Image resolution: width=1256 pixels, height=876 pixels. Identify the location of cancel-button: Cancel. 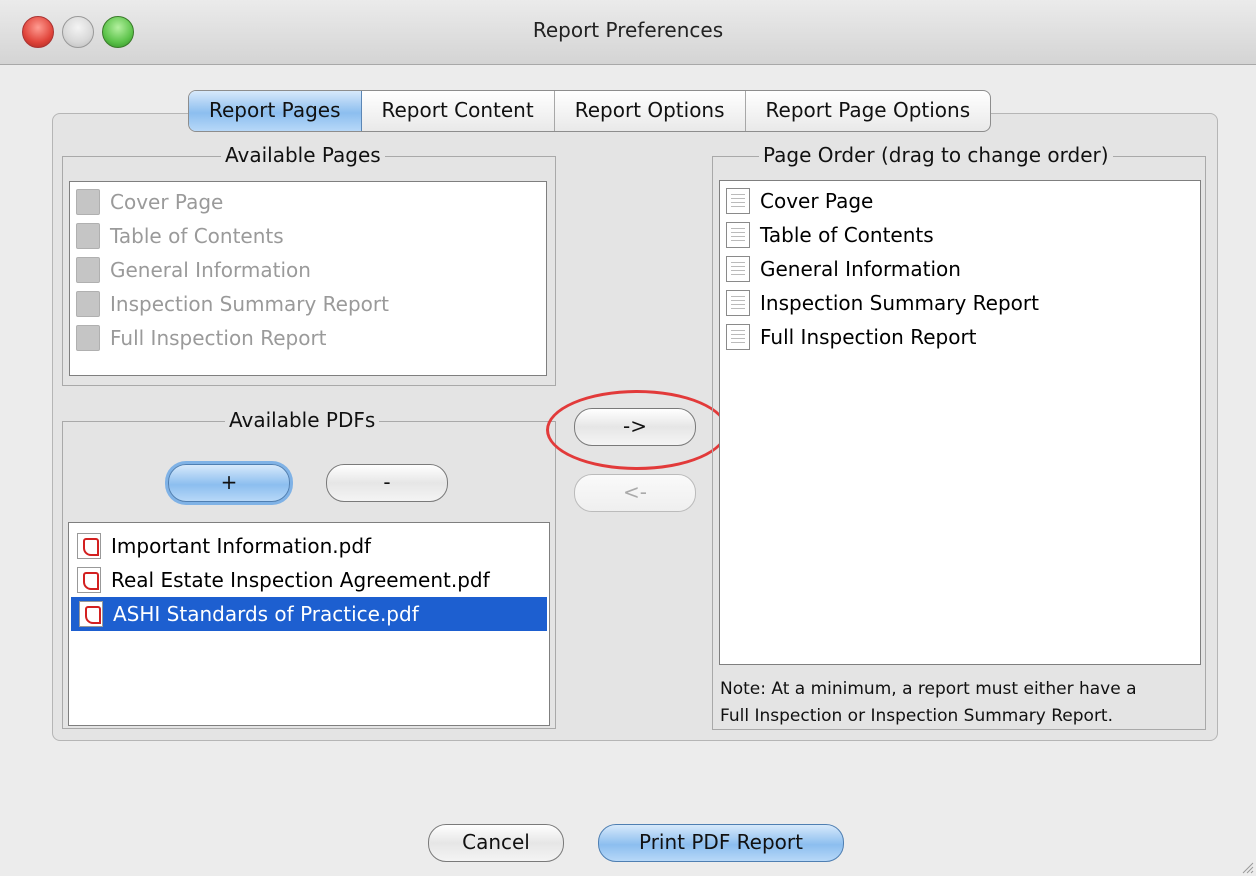
(496, 843).